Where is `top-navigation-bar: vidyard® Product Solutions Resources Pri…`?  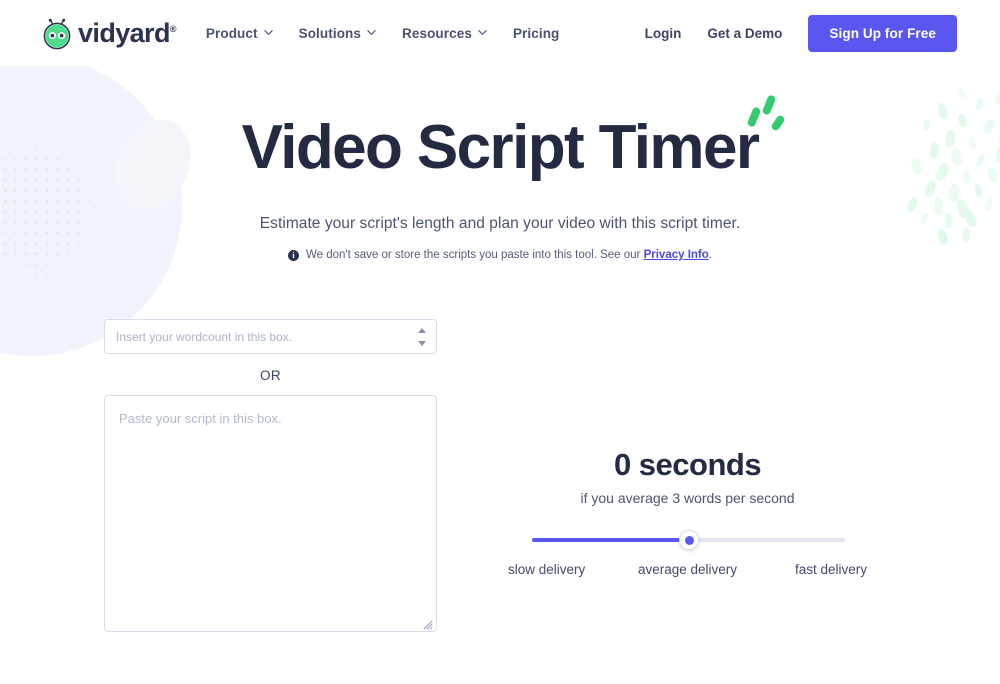
top-navigation-bar: vidyard® Product Solutions Resources Pri… is located at coordinates (500, 33).